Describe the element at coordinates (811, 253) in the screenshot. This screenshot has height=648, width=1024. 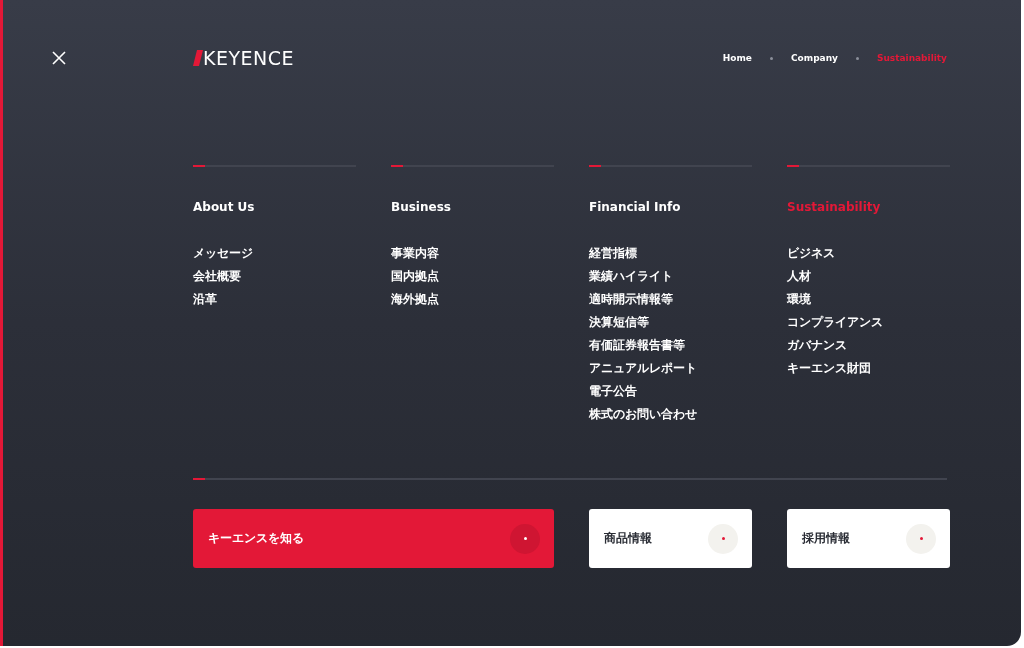
I see `menu-link: ビジネス` at that location.